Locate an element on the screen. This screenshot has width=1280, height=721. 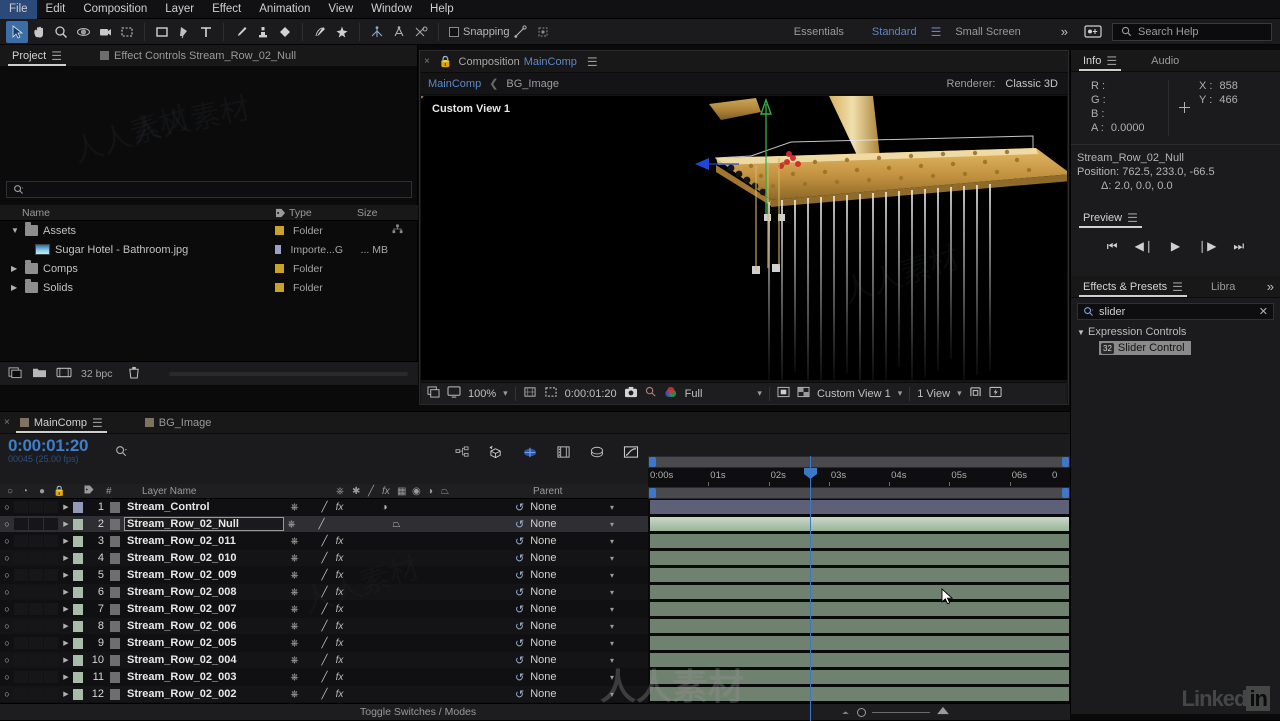
snapping-align-icon is located at coordinates (521, 32).